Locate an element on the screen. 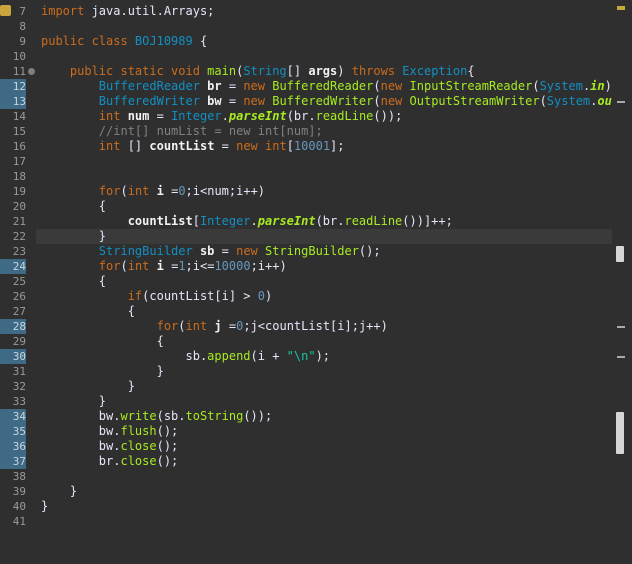  code-token: main is located at coordinates (222, 71).